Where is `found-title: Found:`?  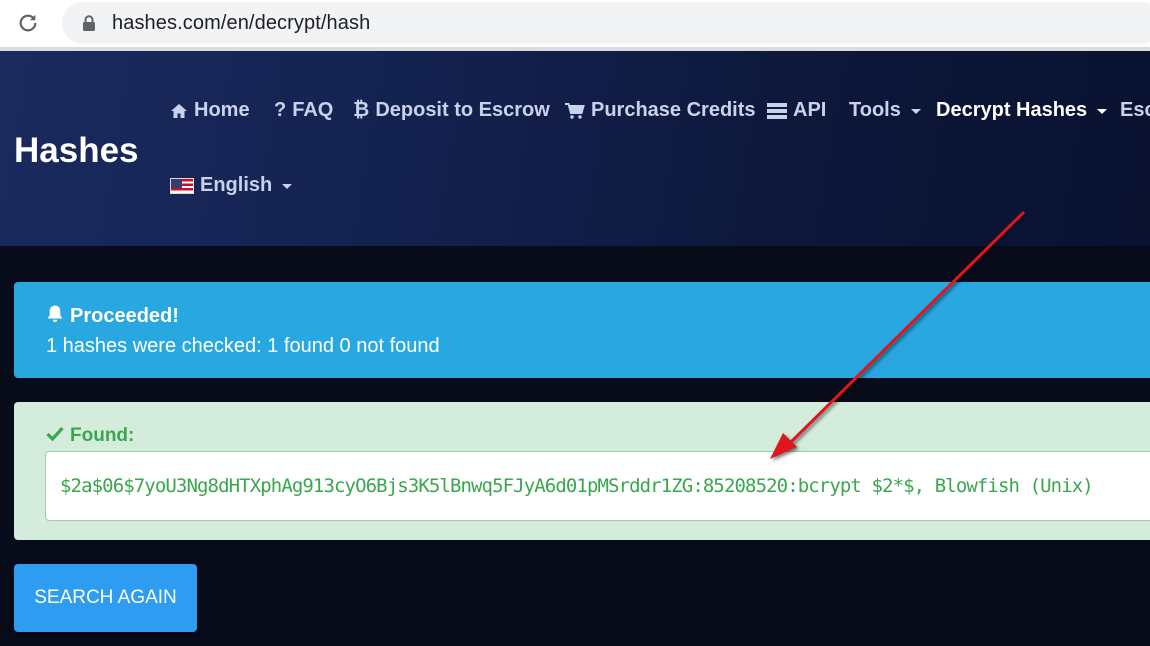
found-title: Found: is located at coordinates (90, 436).